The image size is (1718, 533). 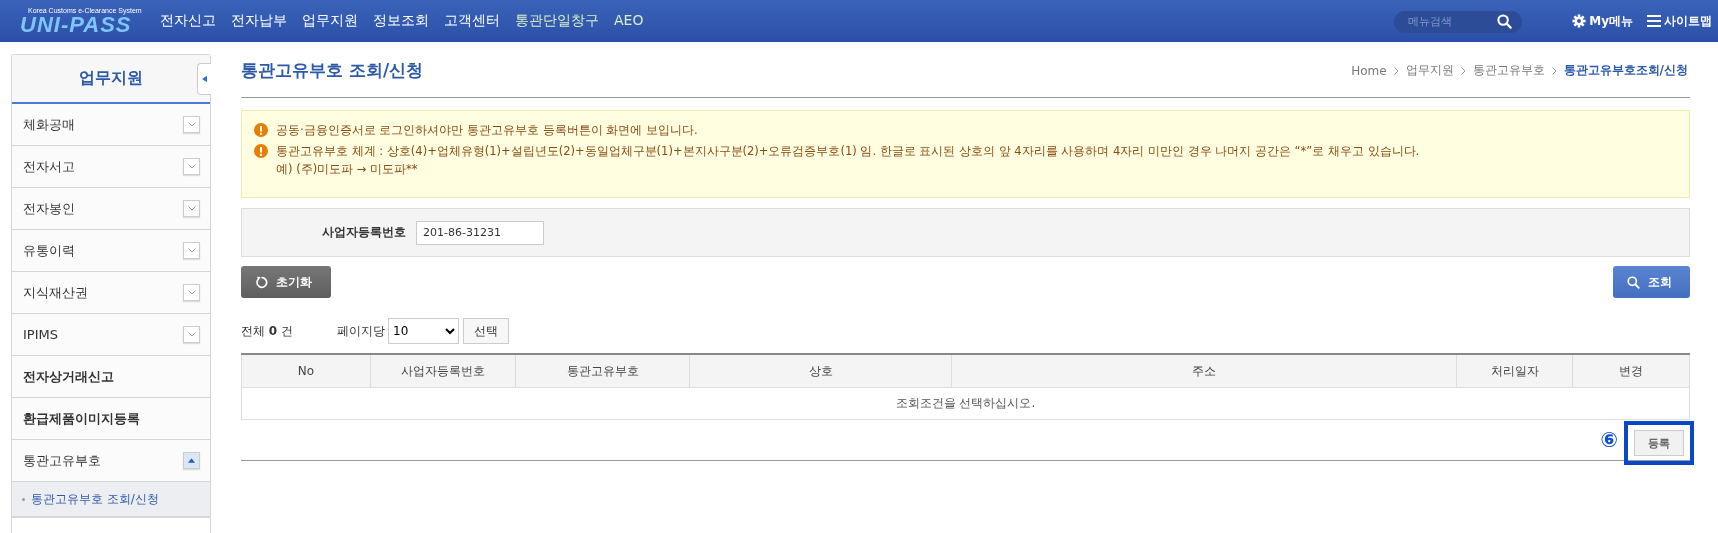 I want to click on breadcrumb-link: 통관고유부호, so click(x=1508, y=70).